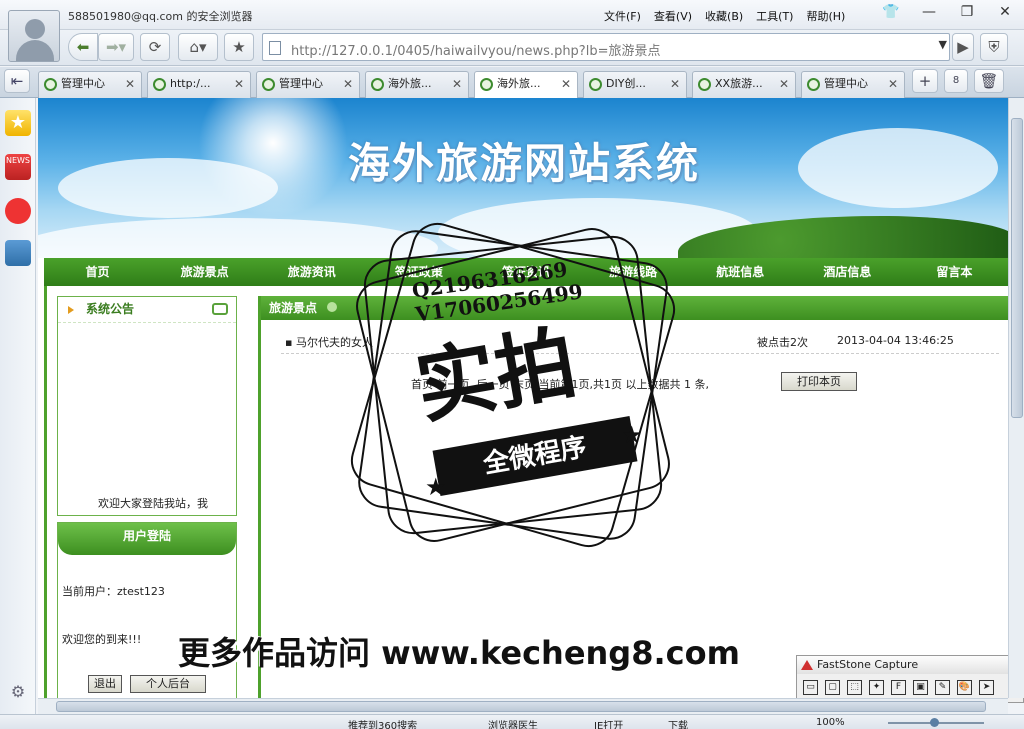 The image size is (1024, 729). What do you see at coordinates (925, 81) in the screenshot?
I see `new-tab-button: +` at bounding box center [925, 81].